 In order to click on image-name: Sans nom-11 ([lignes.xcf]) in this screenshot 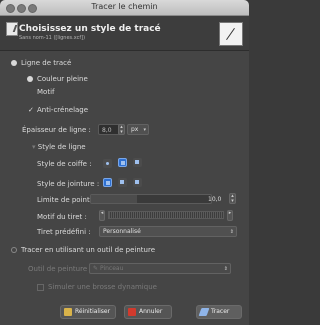, I will do `click(52, 38)`.